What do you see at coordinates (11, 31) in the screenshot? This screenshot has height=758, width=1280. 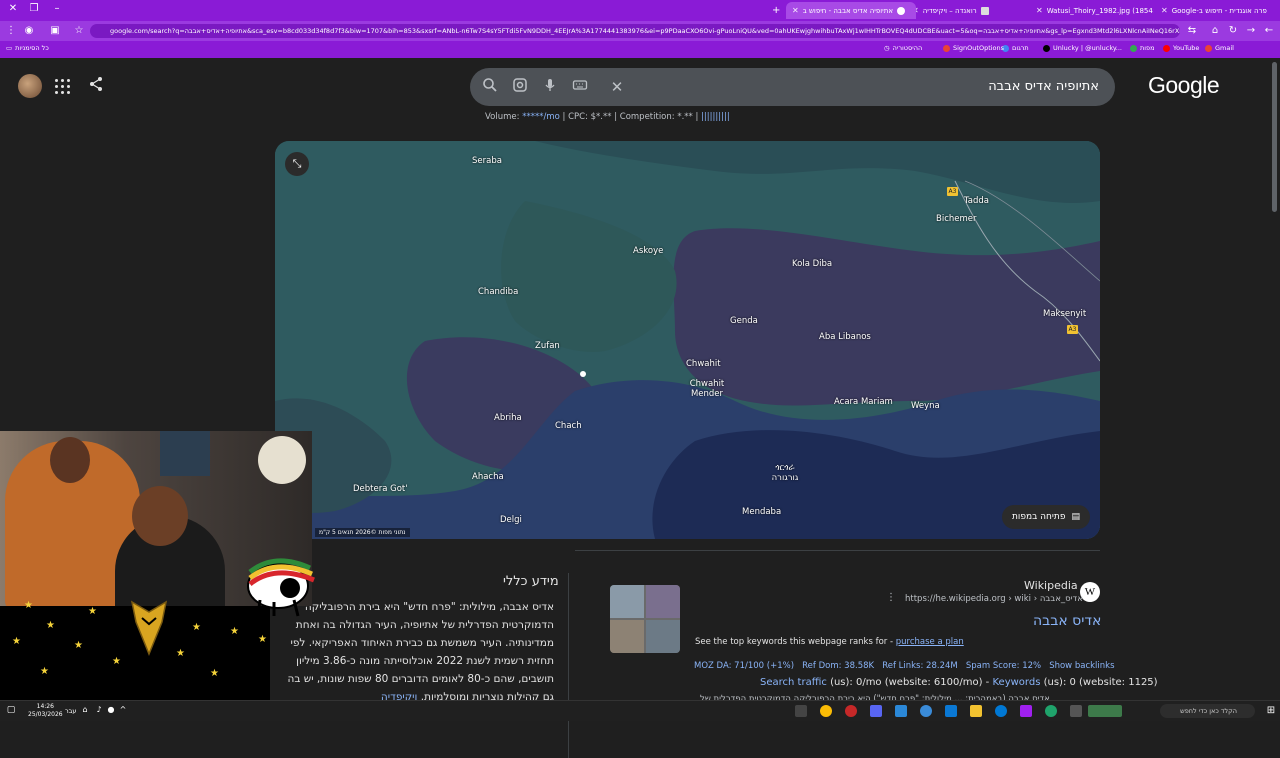 I see `extensions-menu-icon: ⋮` at bounding box center [11, 31].